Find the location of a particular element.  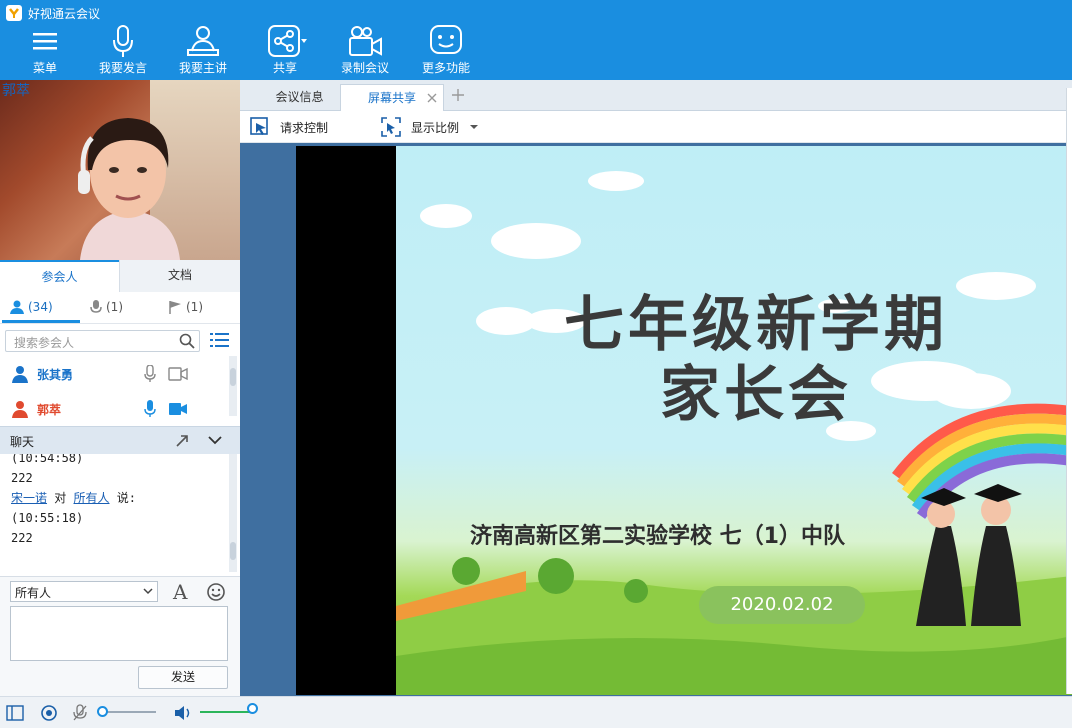

slide-school: 济南高新区第二实验学校 七（1）中队 is located at coordinates (657, 536).